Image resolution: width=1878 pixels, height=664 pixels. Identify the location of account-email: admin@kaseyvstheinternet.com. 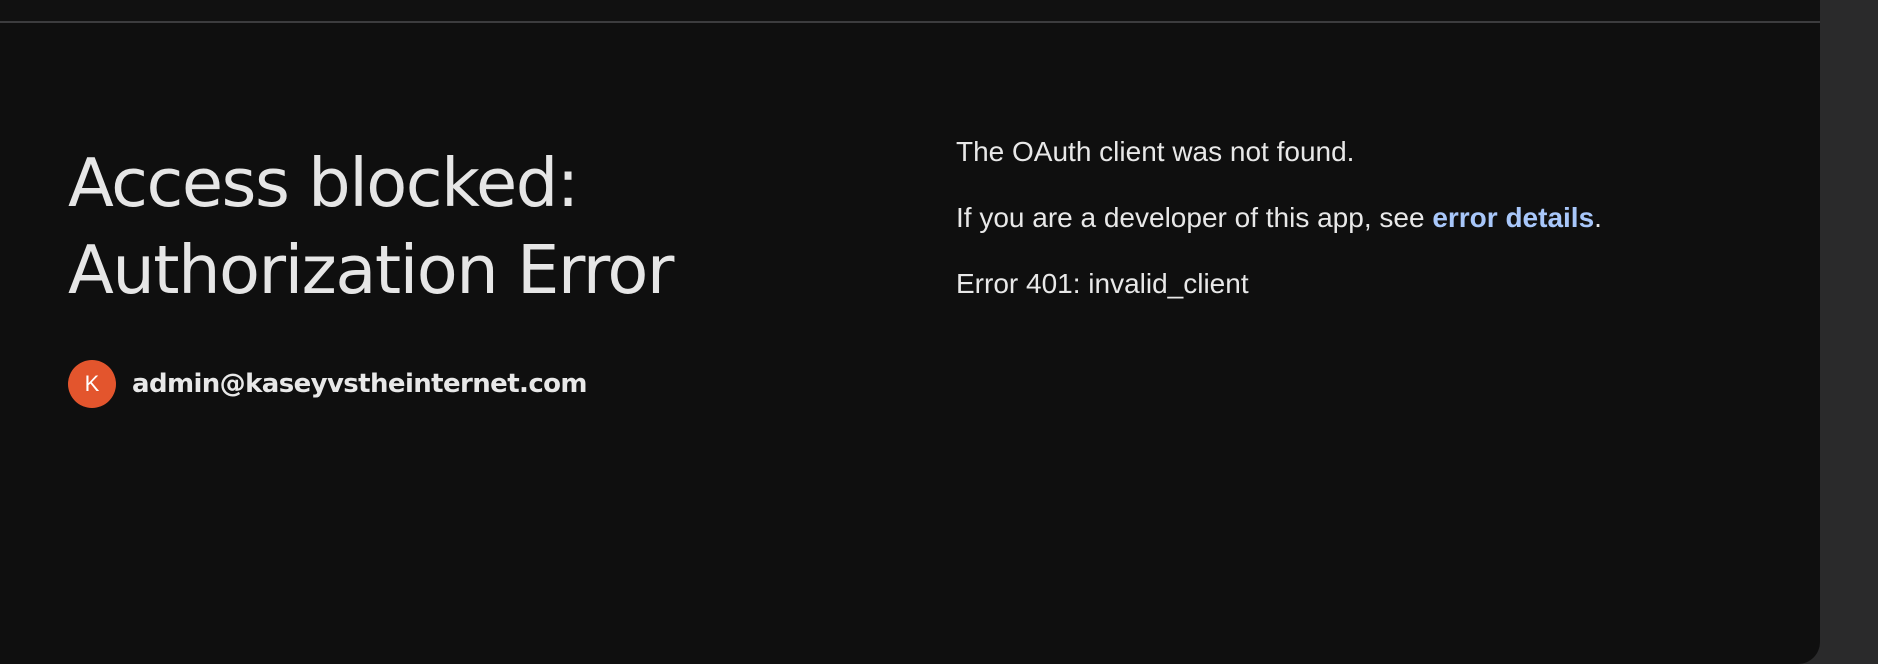
(359, 384).